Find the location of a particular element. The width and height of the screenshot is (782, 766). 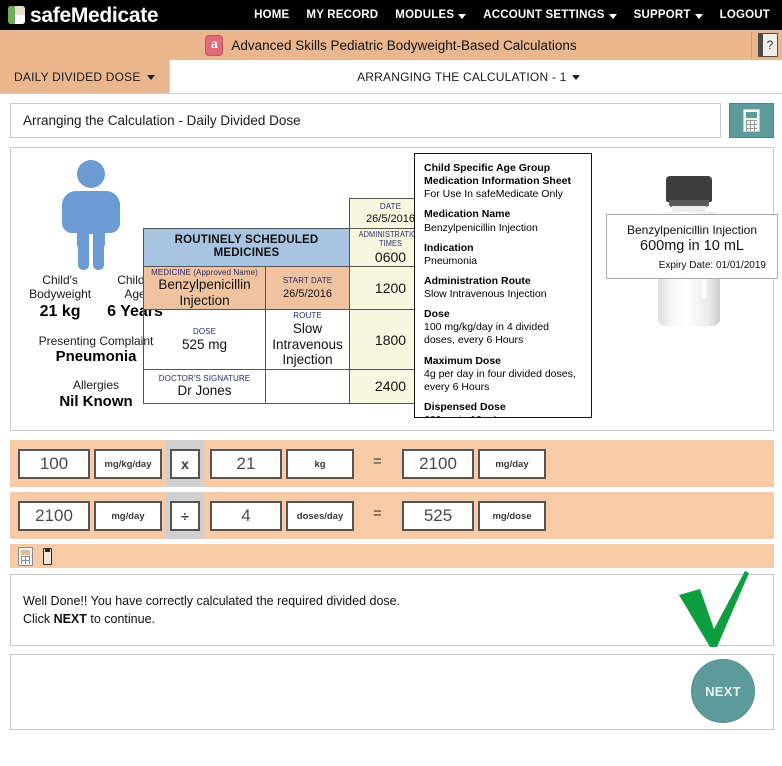

chart-section-title-line2: MEDICINES is located at coordinates (246, 253).